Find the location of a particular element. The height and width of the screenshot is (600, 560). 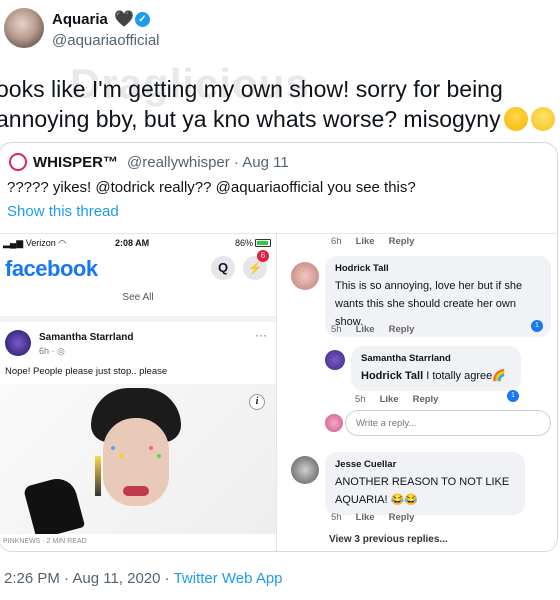

smiling-face-emoji-icon is located at coordinates (542, 119).